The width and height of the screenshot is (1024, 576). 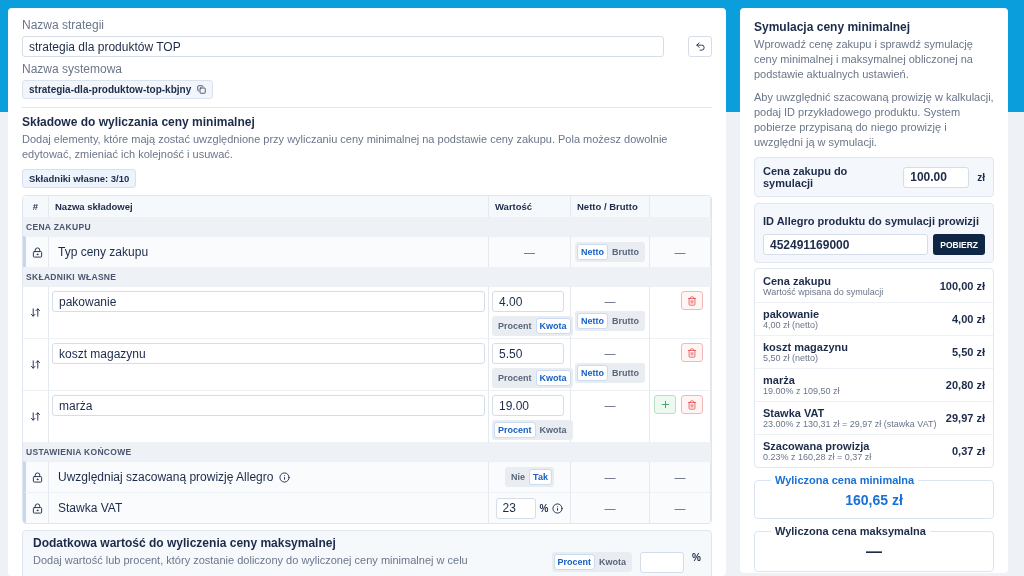 What do you see at coordinates (823, 291) in the screenshot?
I see `breakdown-detail: Wartość wpisana do symulacji` at bounding box center [823, 291].